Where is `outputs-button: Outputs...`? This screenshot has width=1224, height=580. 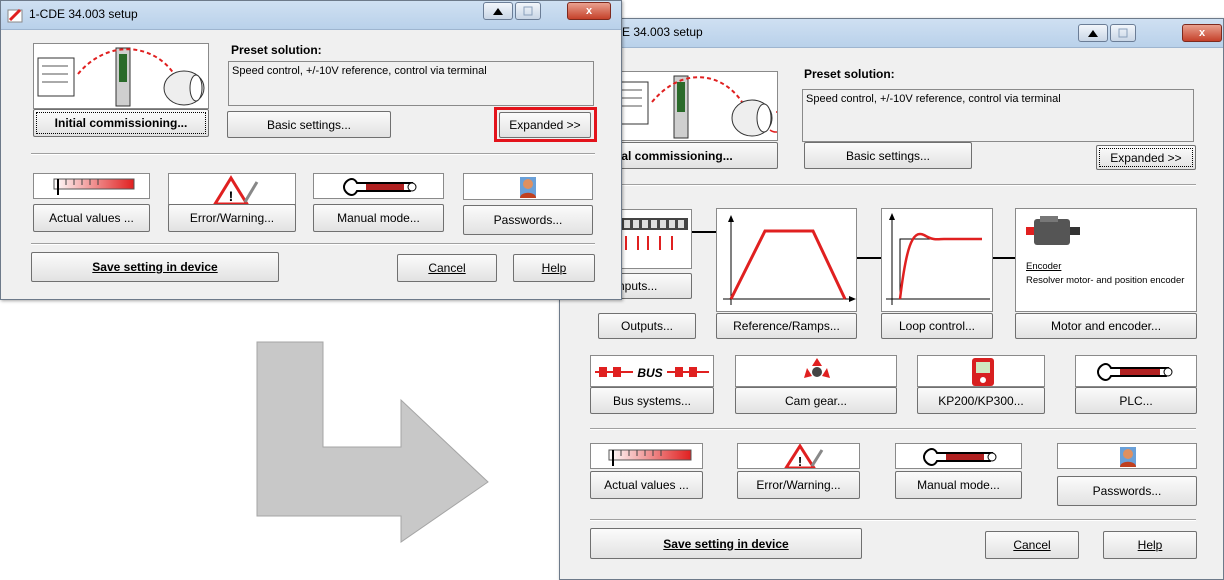 outputs-button: Outputs... is located at coordinates (647, 326).